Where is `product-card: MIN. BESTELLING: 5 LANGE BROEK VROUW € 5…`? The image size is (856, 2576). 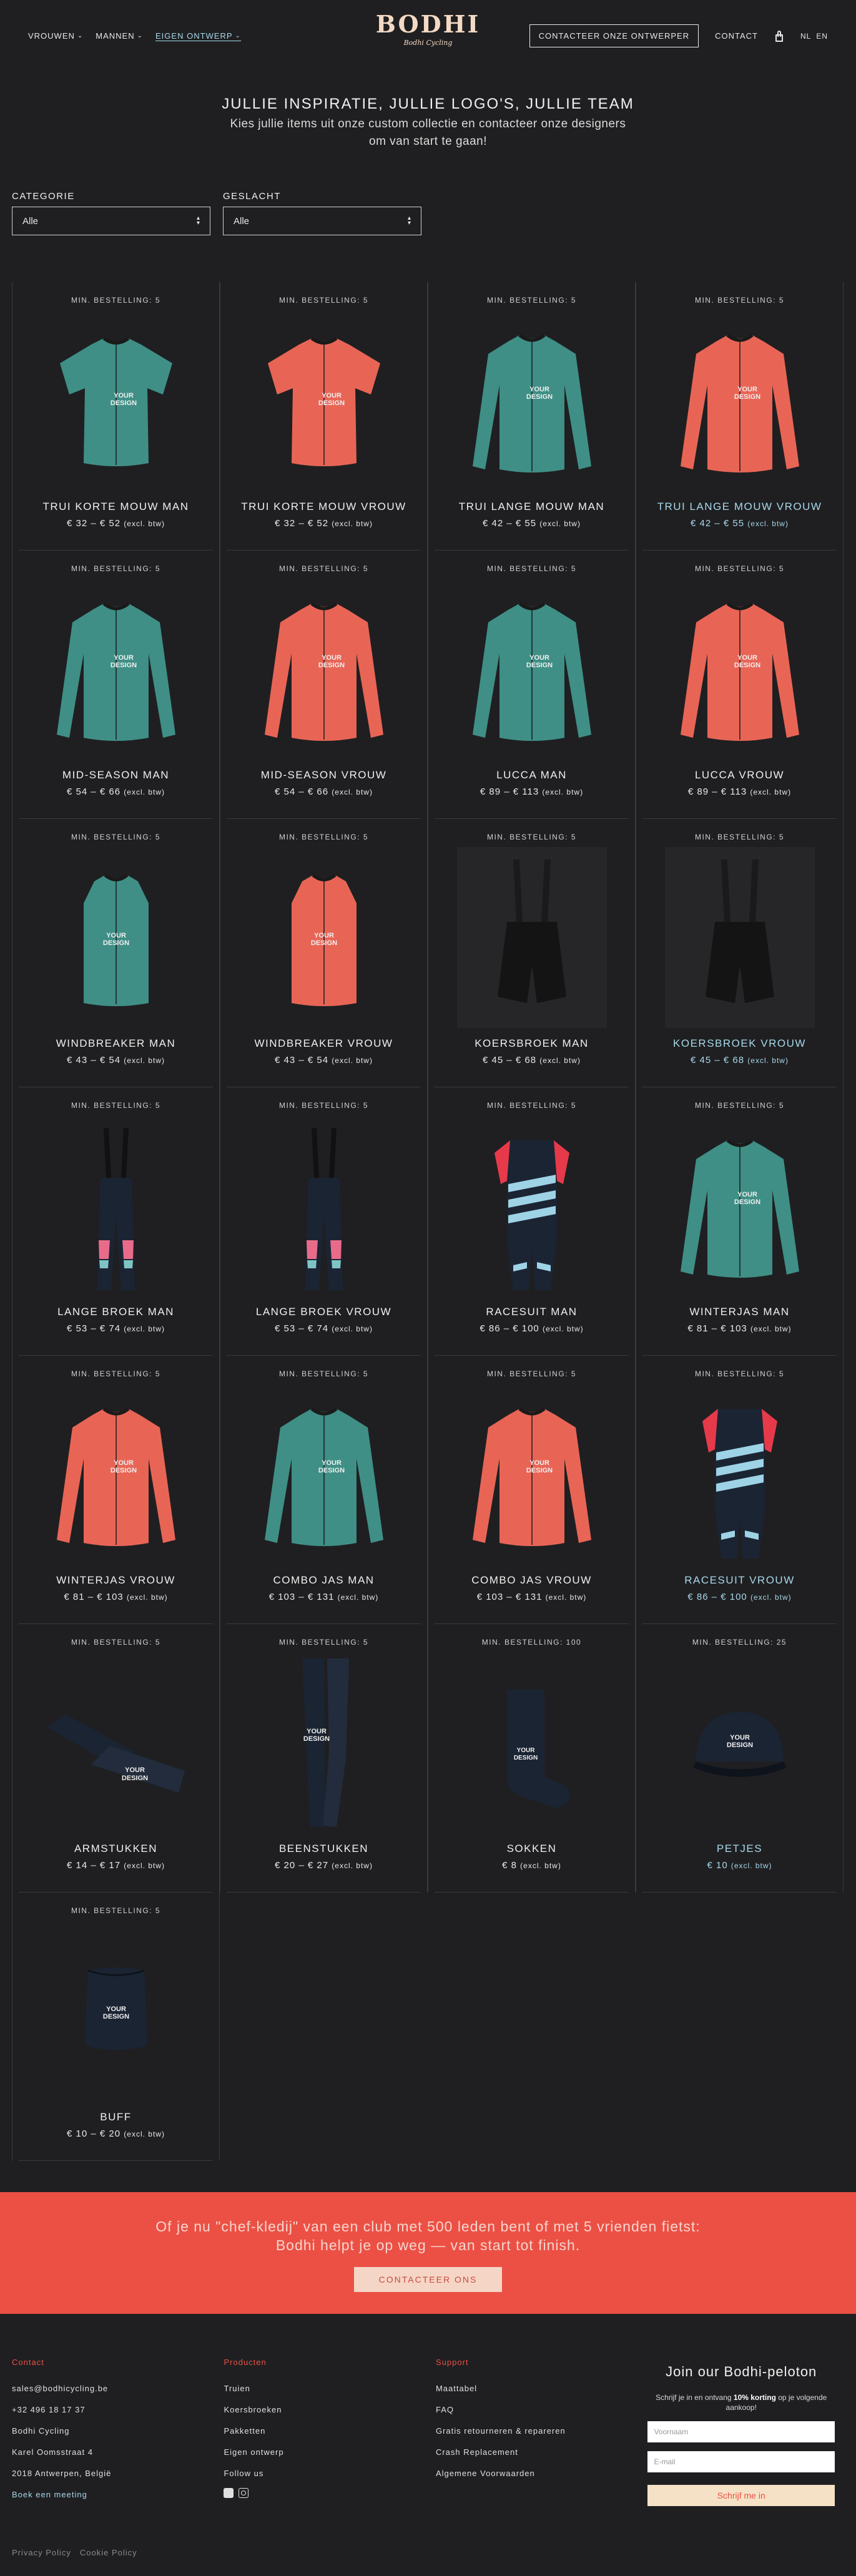 product-card: MIN. BESTELLING: 5 LANGE BROEK VROUW € 5… is located at coordinates (324, 1221).